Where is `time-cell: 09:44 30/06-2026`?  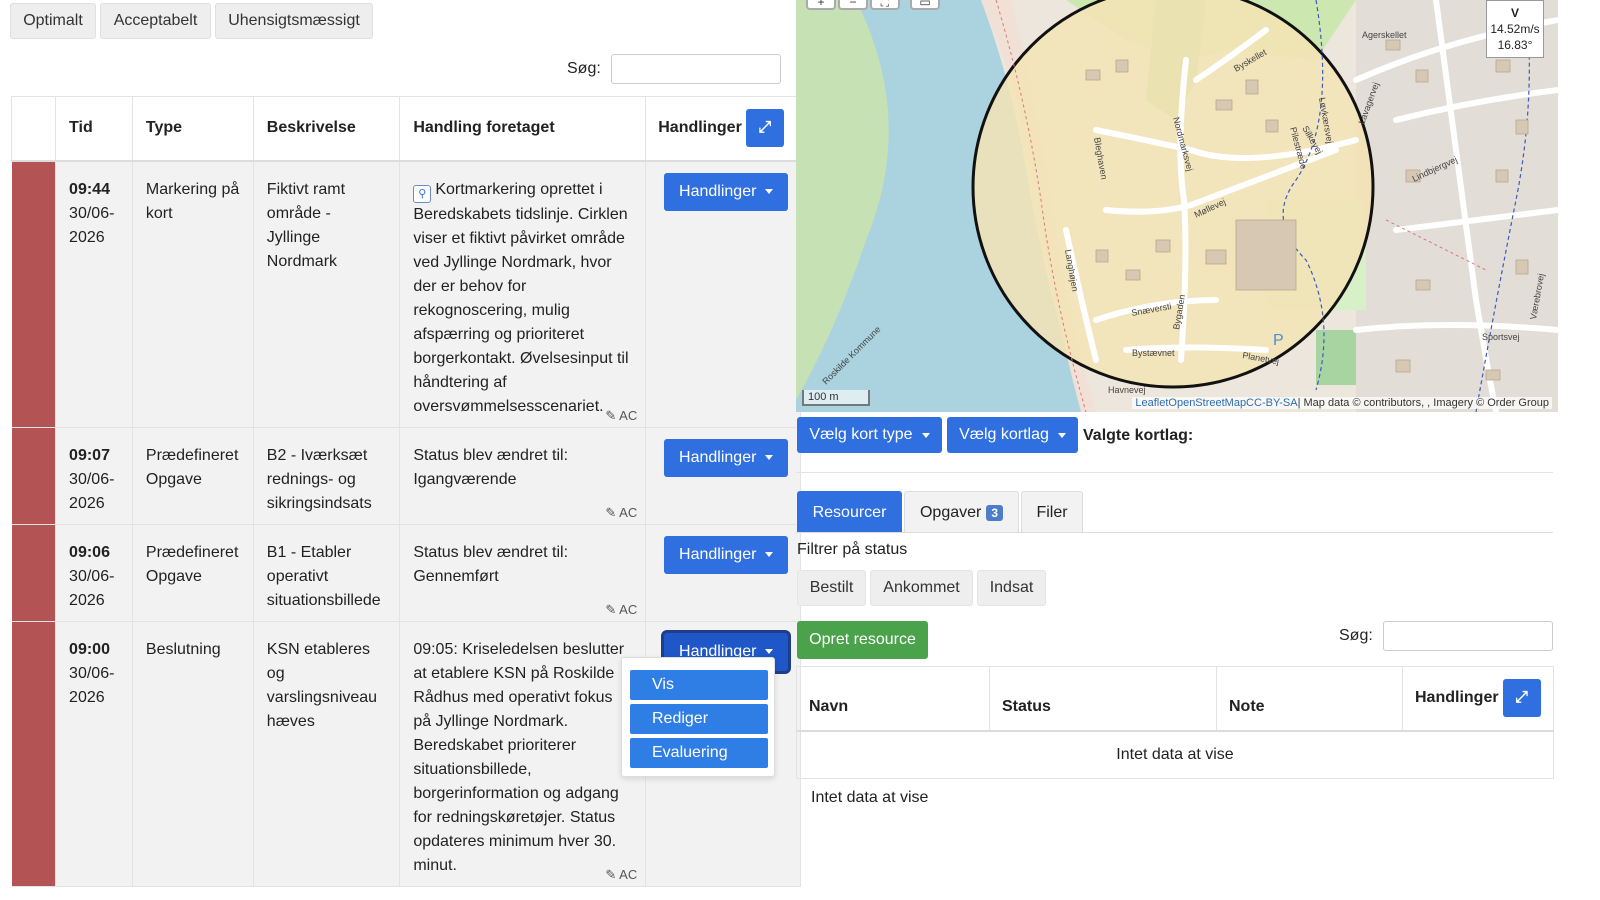
time-cell: 09:44 30/06-2026 is located at coordinates (94, 294).